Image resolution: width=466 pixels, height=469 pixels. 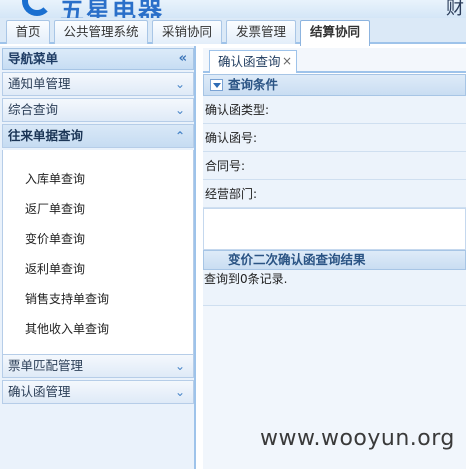 What do you see at coordinates (334, 260) in the screenshot?
I see `results-header: 变价二次确认函查询结果` at bounding box center [334, 260].